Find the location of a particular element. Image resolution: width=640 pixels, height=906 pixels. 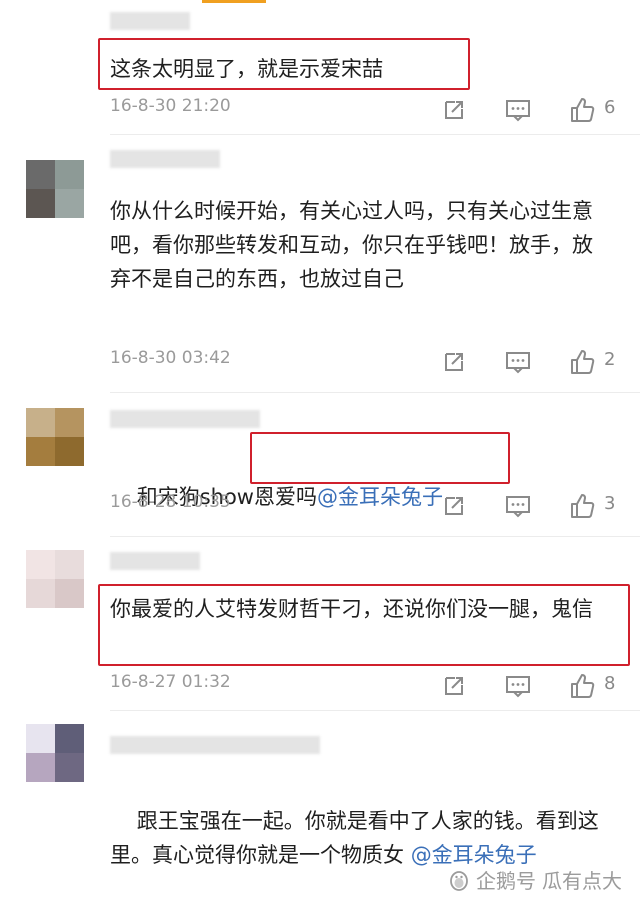

comment-text: 这条太明显了，就是示爱宋喆 is located at coordinates (246, 69).